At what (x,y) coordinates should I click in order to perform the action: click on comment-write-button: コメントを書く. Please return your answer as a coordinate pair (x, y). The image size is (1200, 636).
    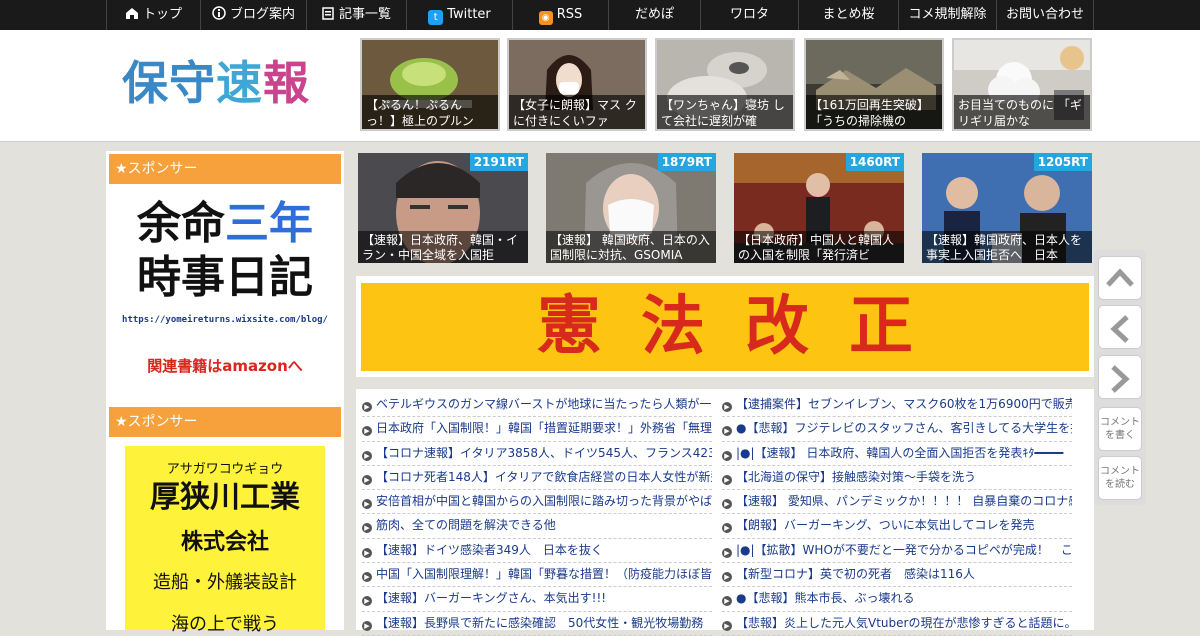
    Looking at the image, I should click on (1120, 429).